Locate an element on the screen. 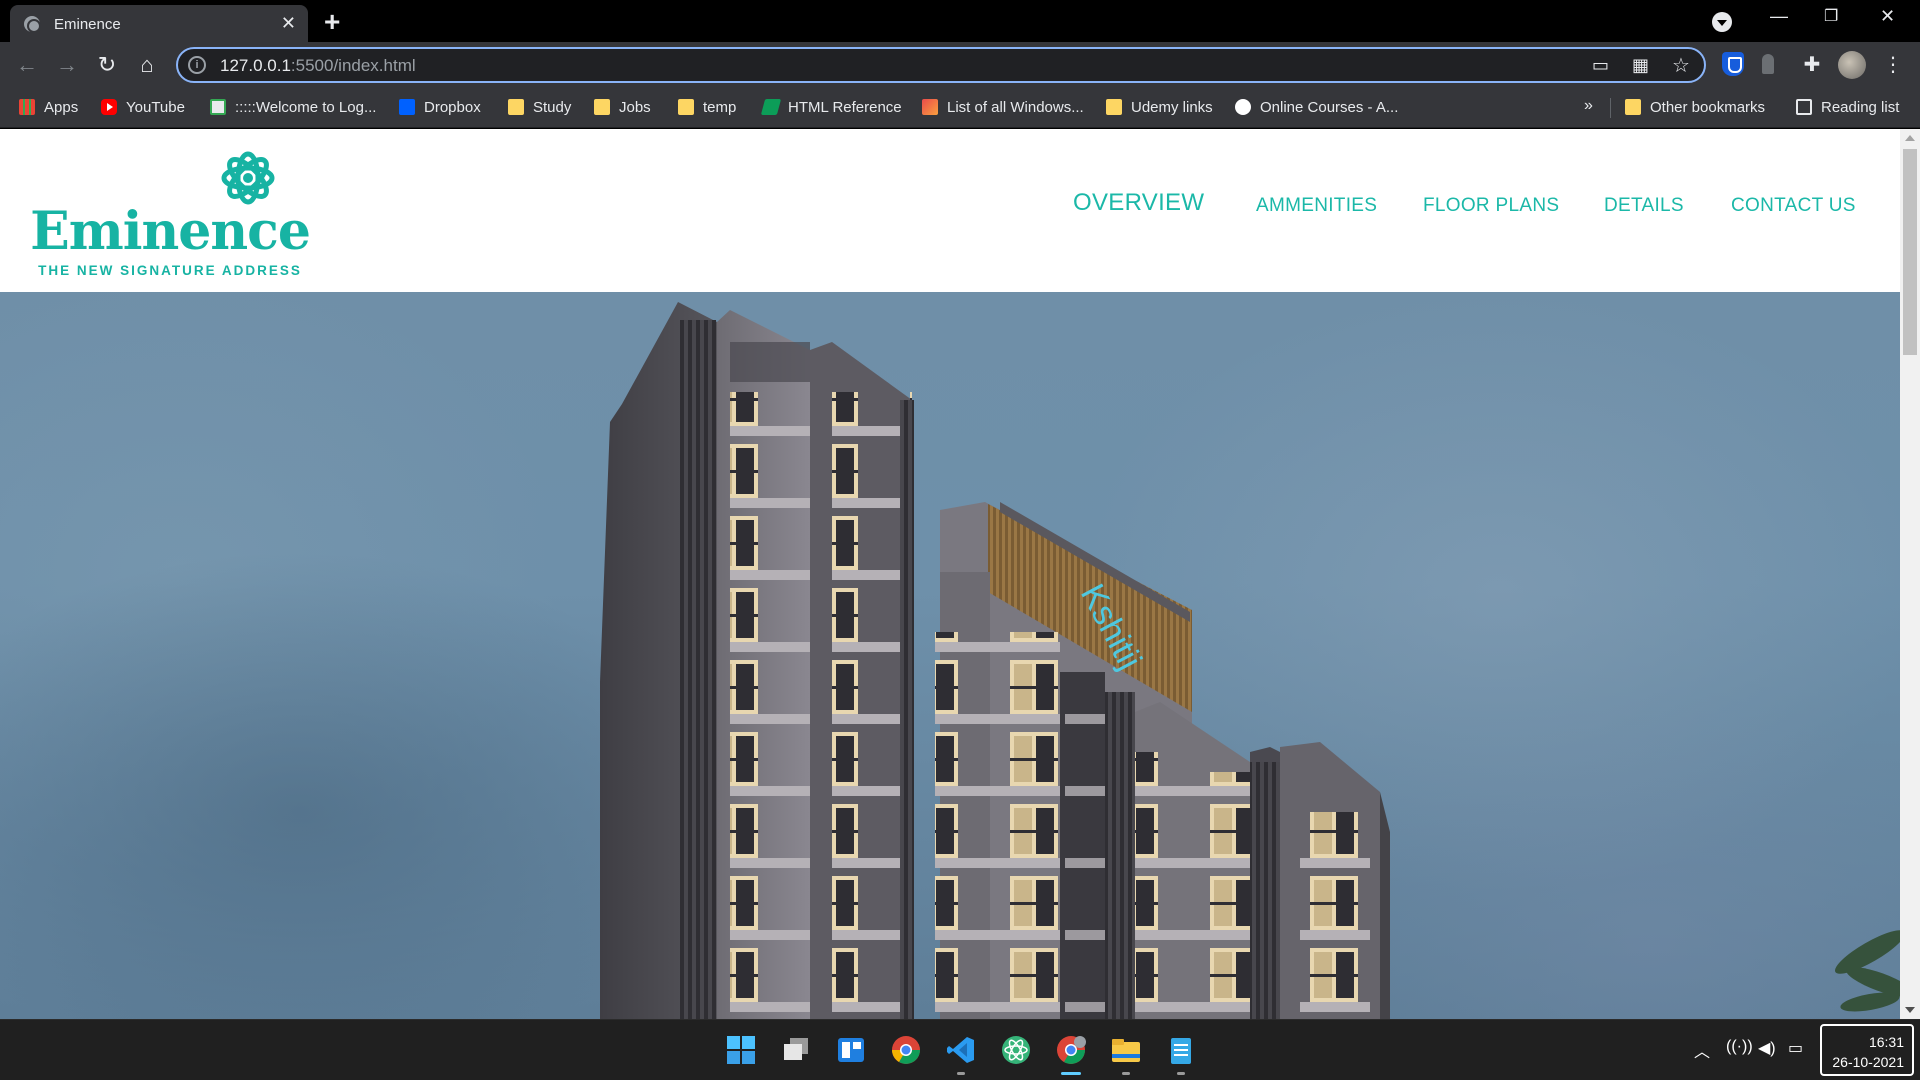 The height and width of the screenshot is (1080, 1920). bookmark-label: Study is located at coordinates (552, 107).